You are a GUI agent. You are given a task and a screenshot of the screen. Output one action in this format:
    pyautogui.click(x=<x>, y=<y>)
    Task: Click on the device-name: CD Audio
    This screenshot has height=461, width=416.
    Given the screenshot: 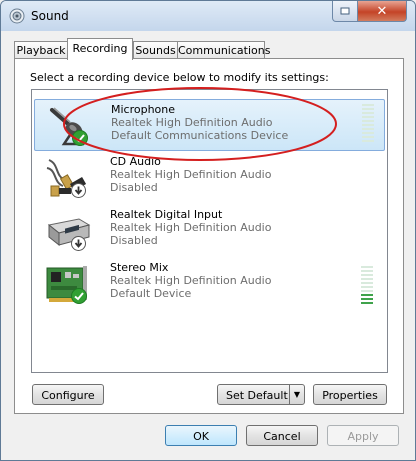 What is the action you would take?
    pyautogui.click(x=135, y=161)
    